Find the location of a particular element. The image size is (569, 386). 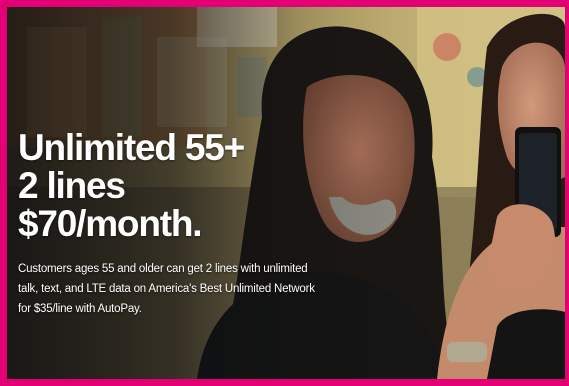

headline-line-2: 2 lines is located at coordinates (72, 185).